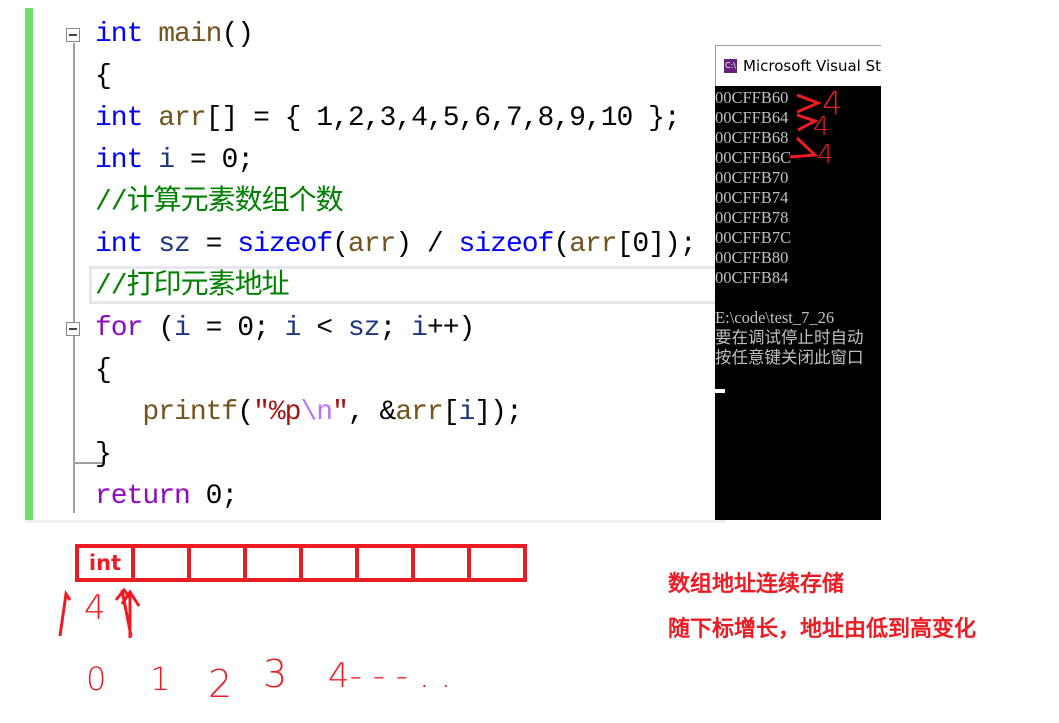  Describe the element at coordinates (275, 674) in the screenshot. I see `index-label: 3` at that location.